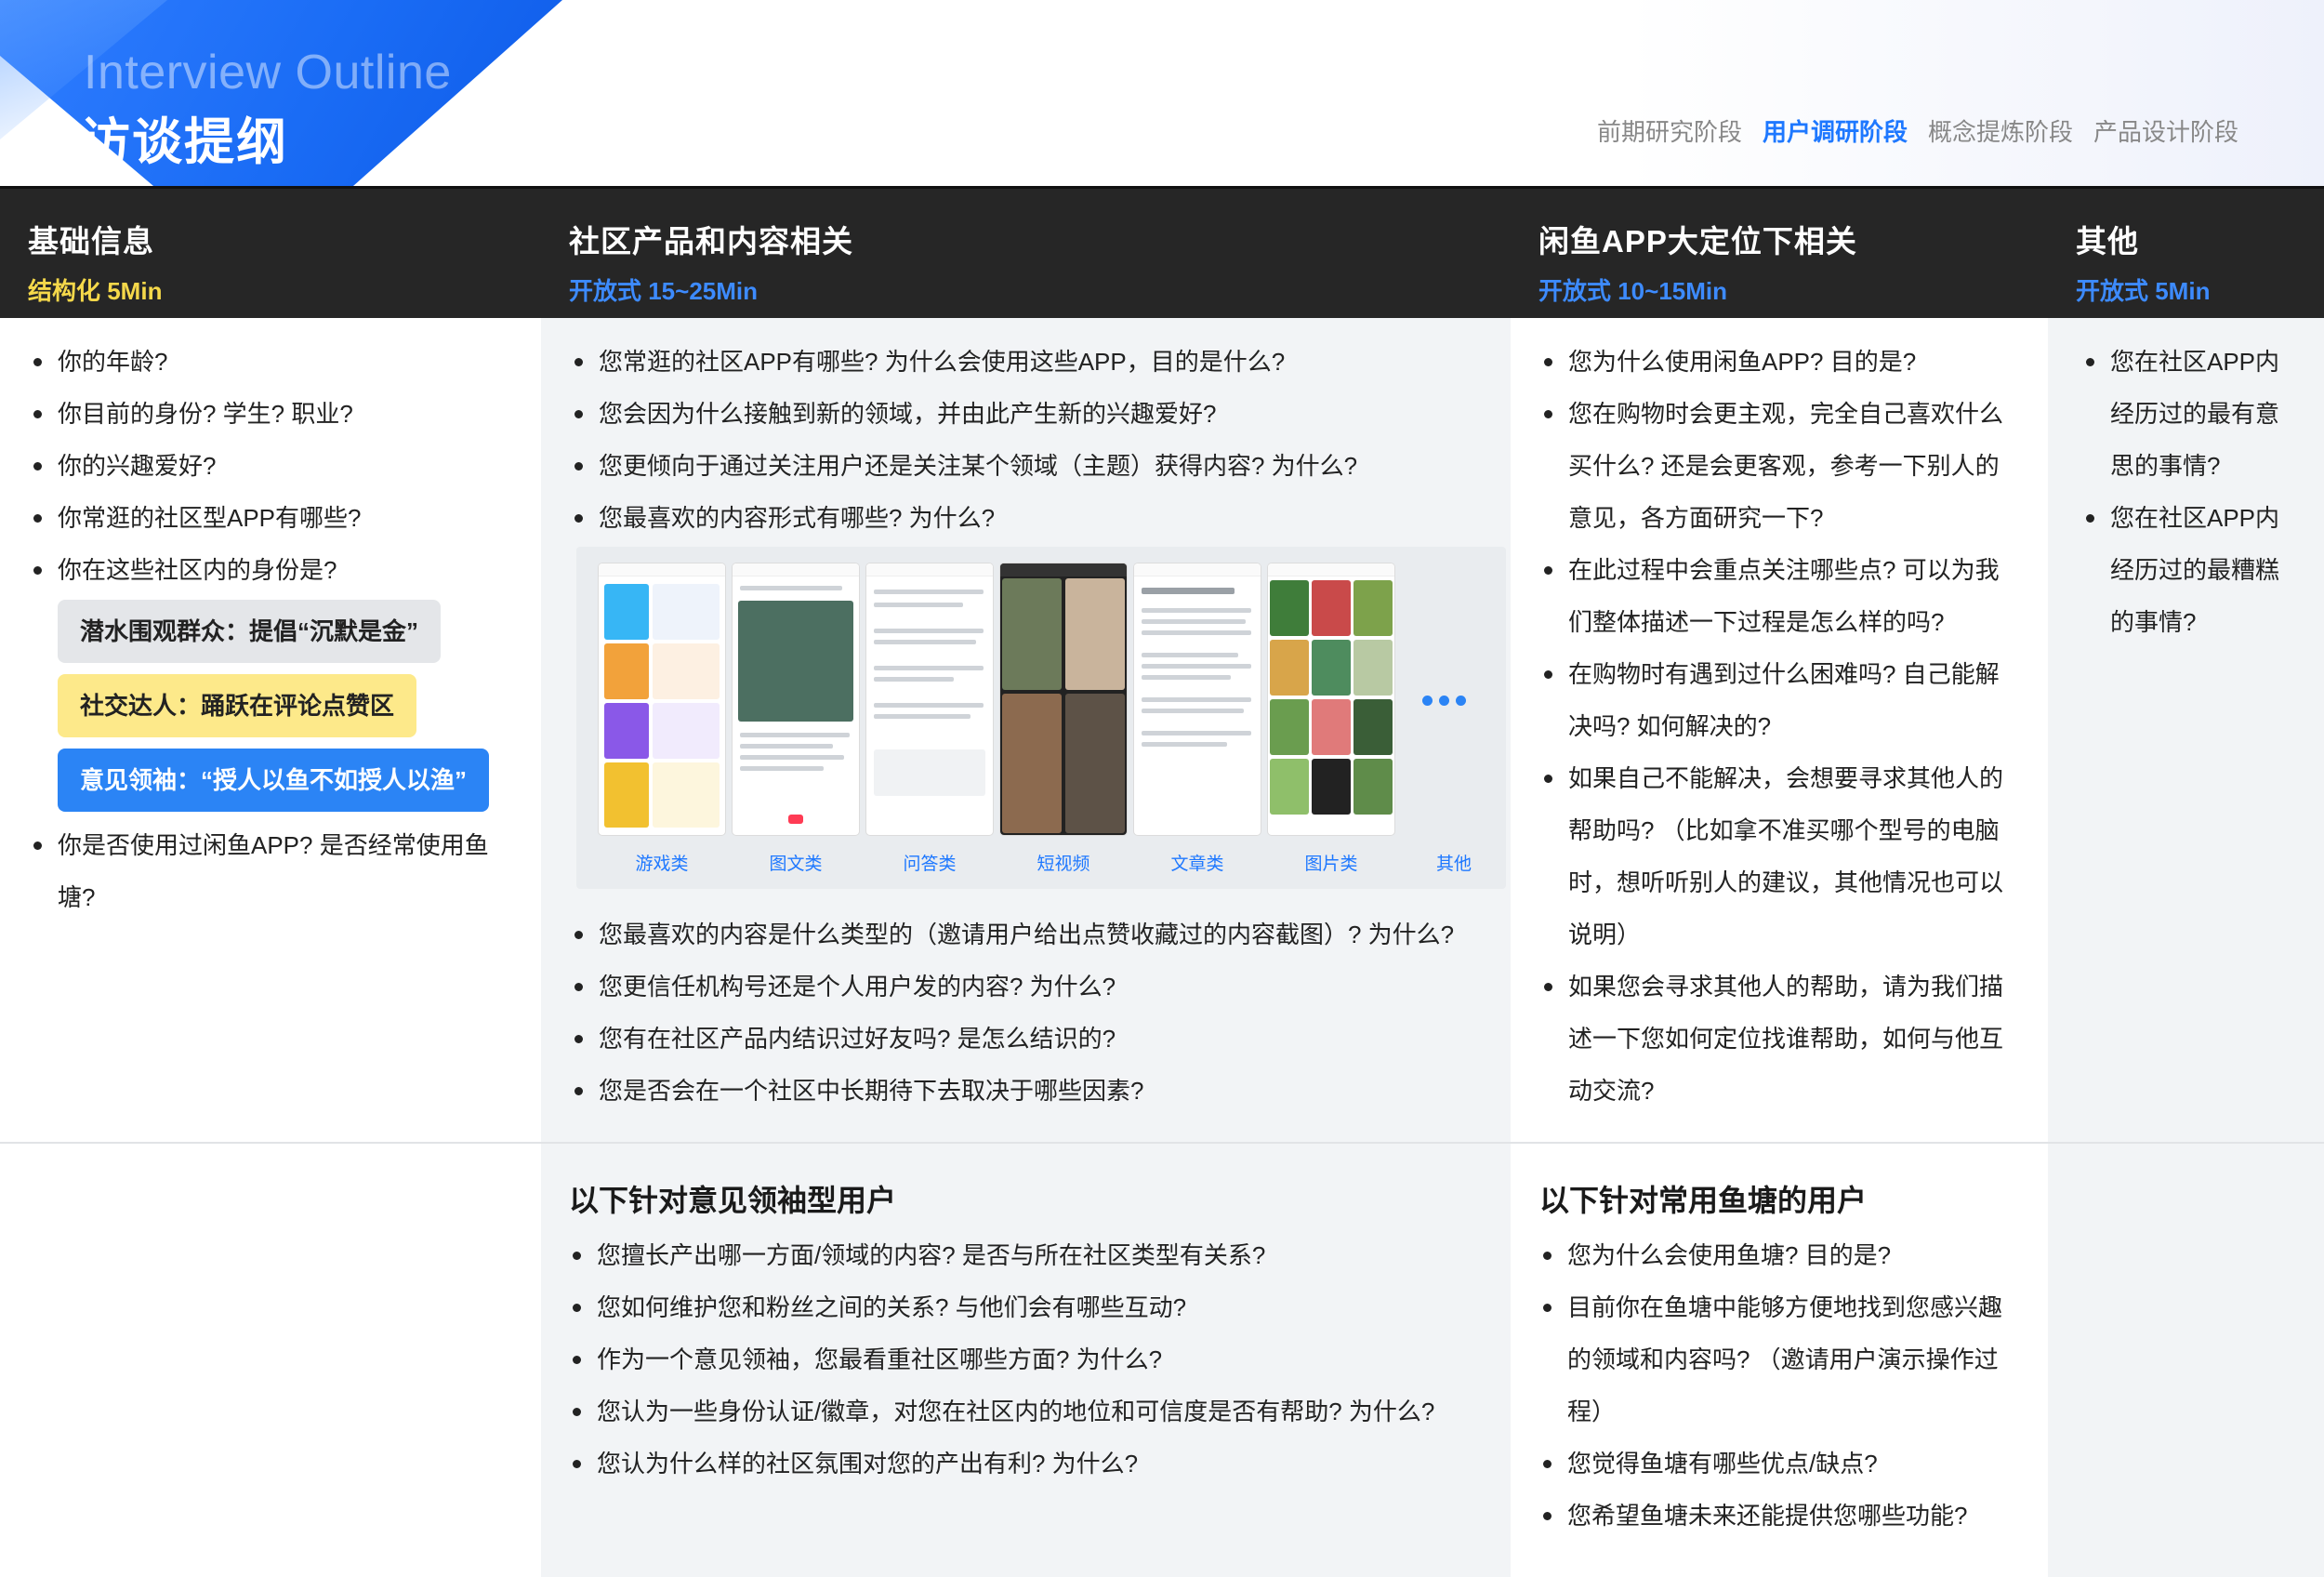 The height and width of the screenshot is (1577, 2324). What do you see at coordinates (1633, 291) in the screenshot?
I see `column-duration: 开放式 10~15Min` at bounding box center [1633, 291].